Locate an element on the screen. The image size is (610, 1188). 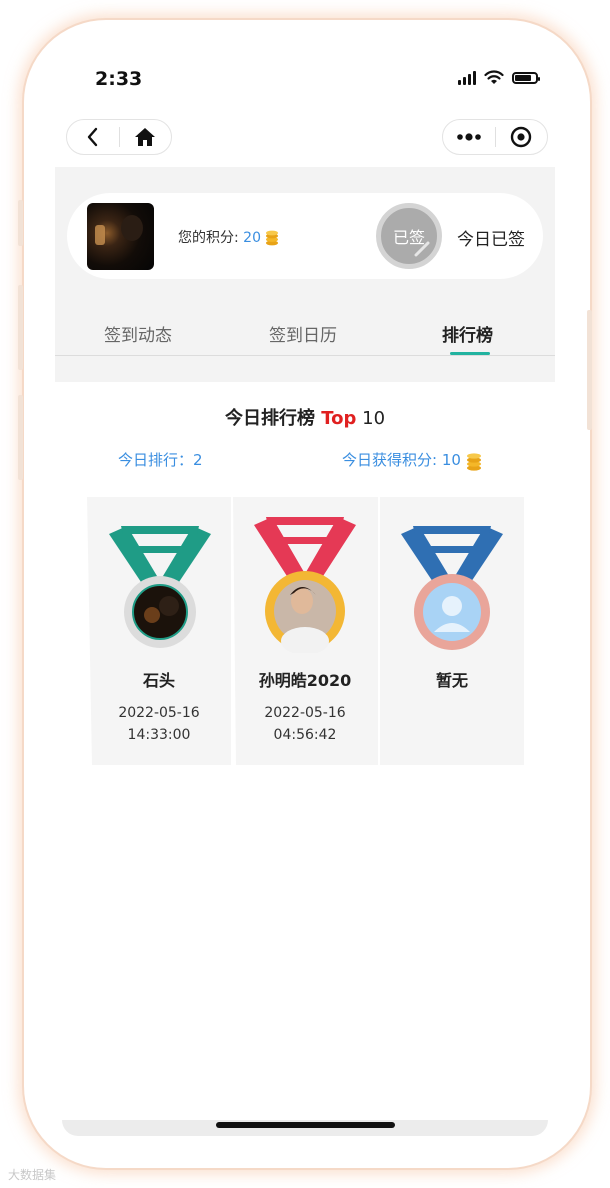
watermark-text: 大数据集 is located at coordinates (32, 1175).